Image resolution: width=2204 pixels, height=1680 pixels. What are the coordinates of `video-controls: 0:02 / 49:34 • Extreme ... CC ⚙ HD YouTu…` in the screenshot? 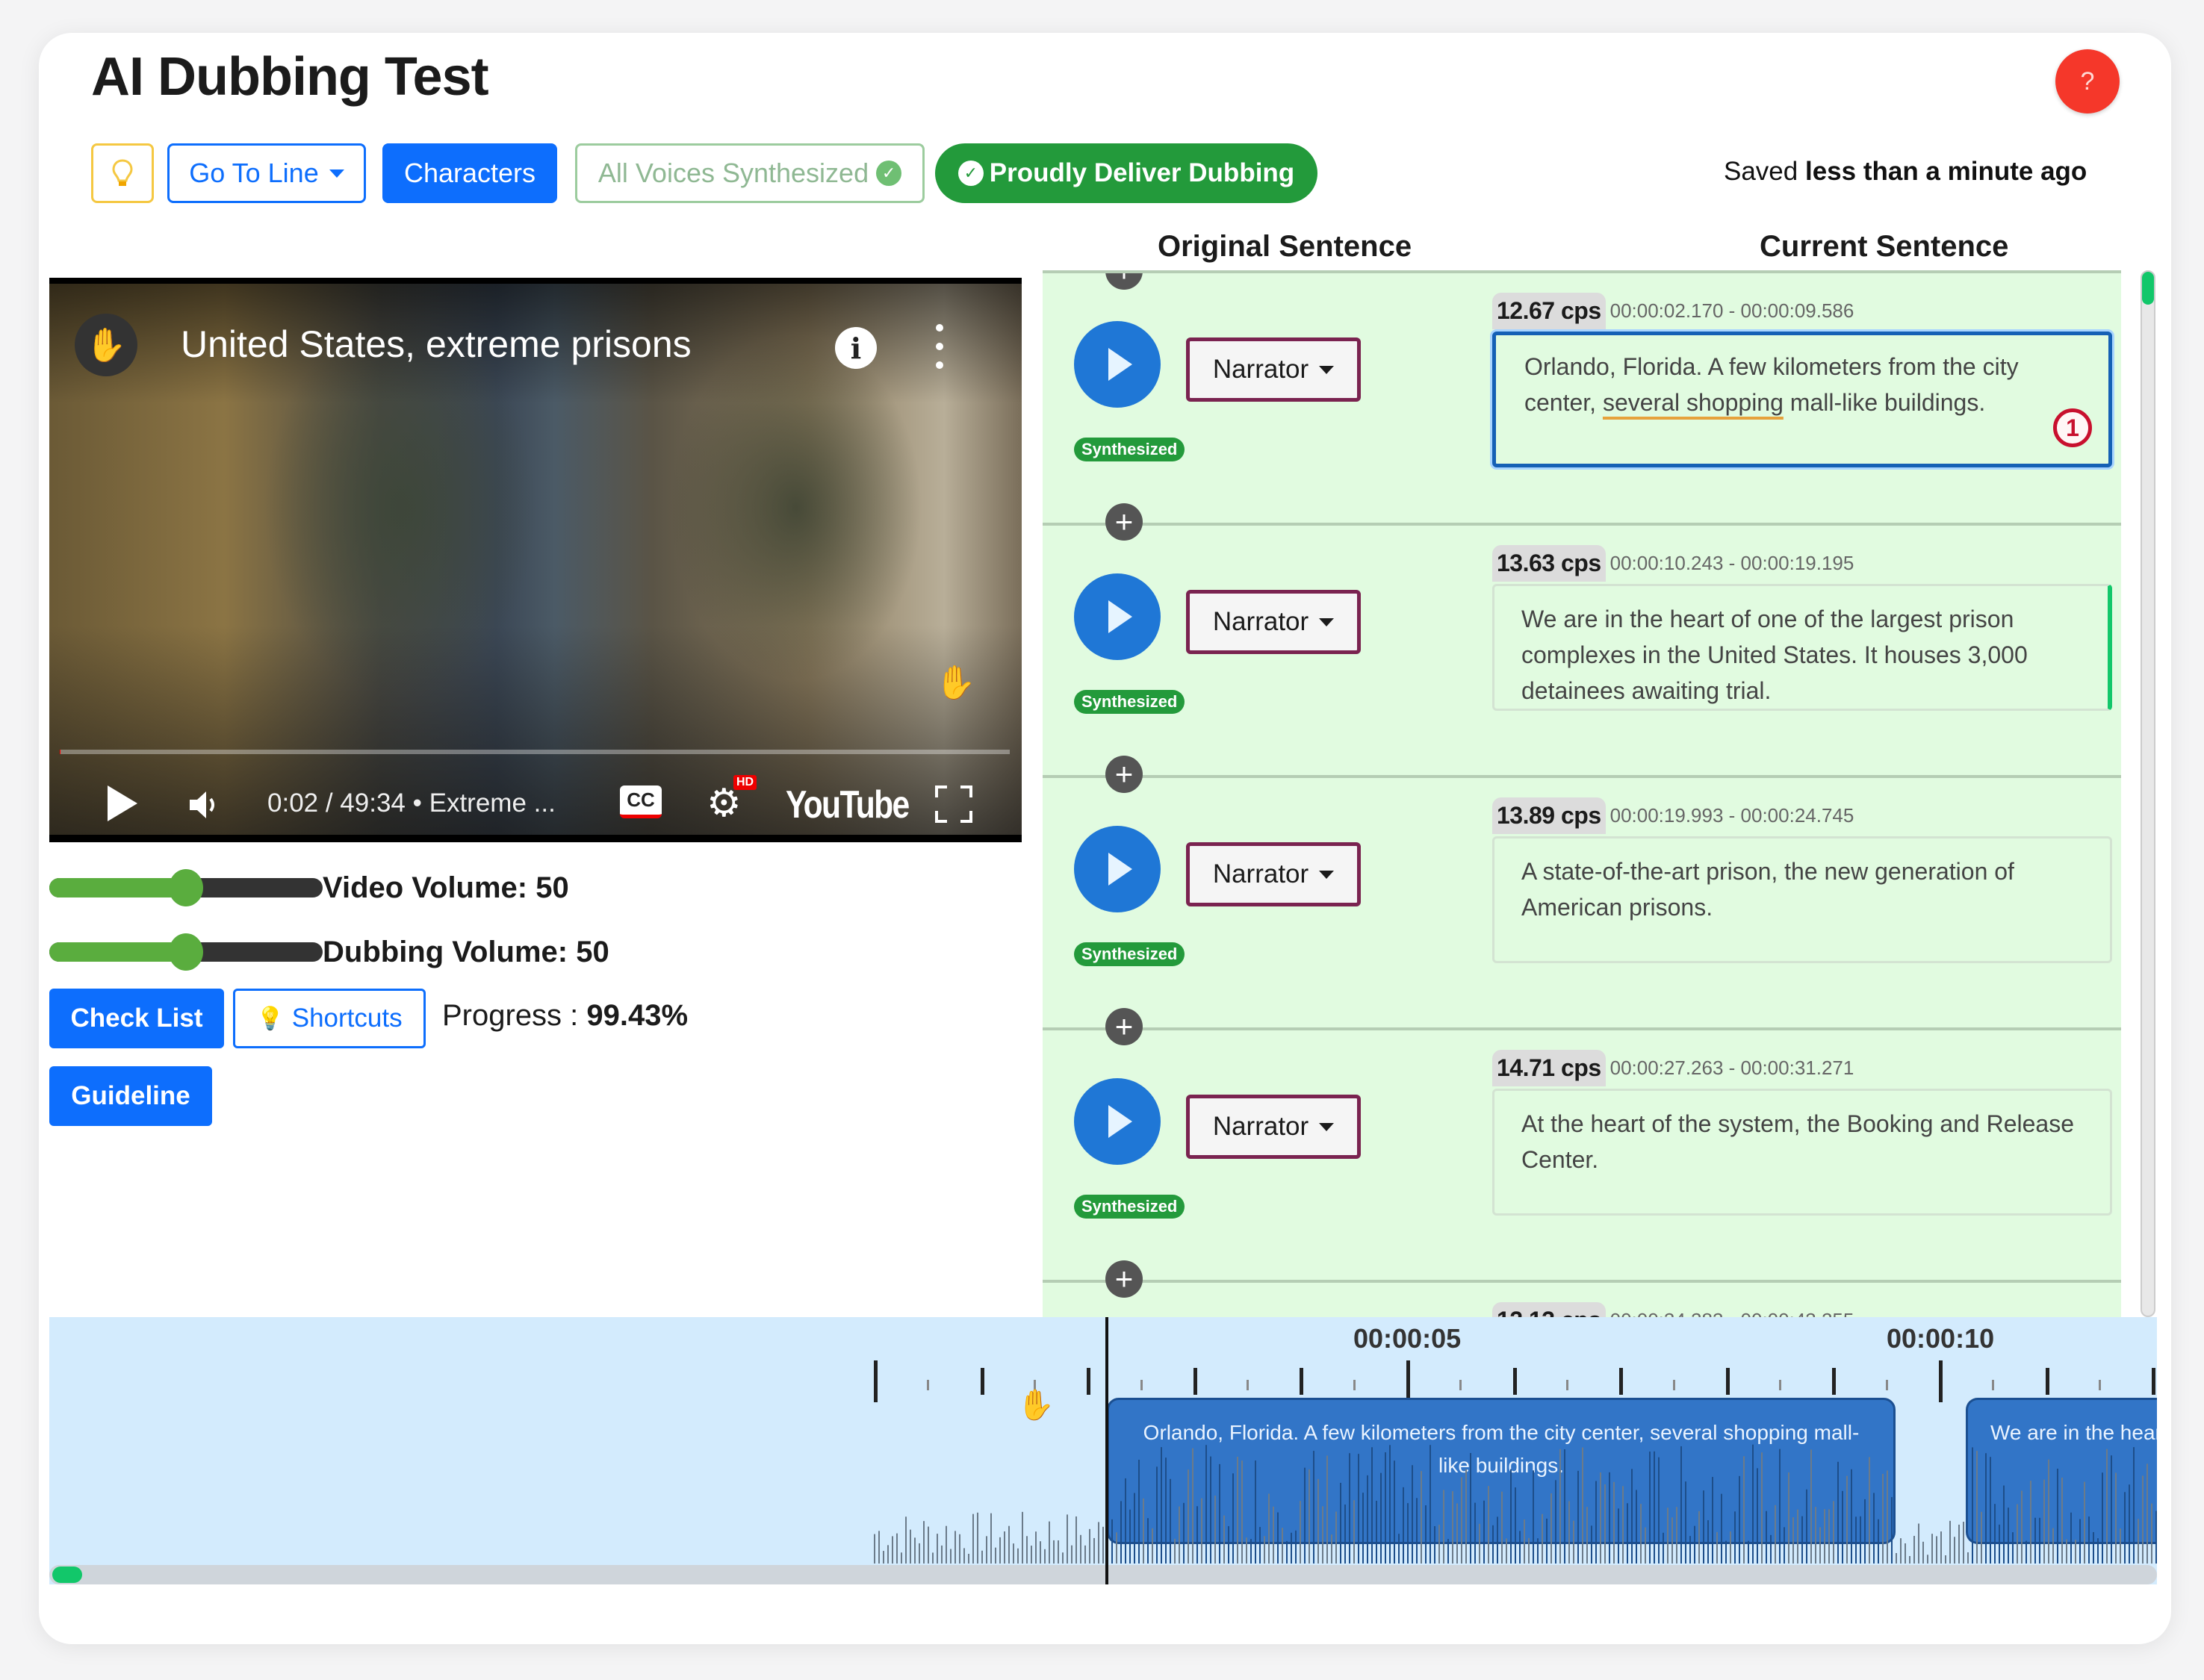 It's located at (535, 803).